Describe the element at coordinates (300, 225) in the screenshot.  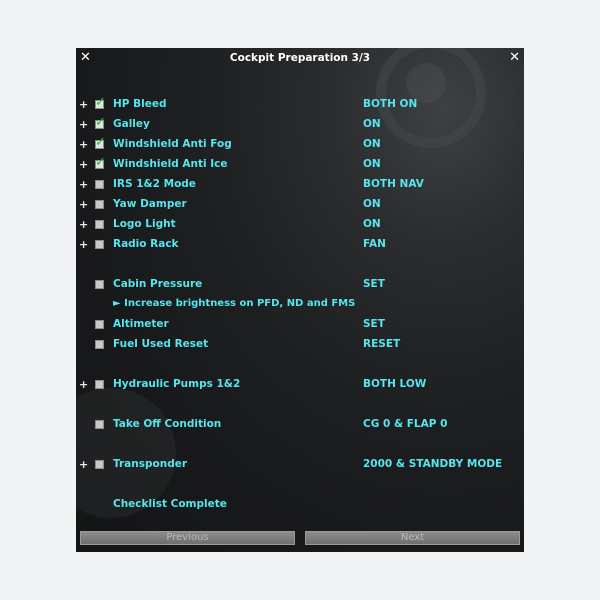
I see `checklist-row: + Logo Light ON` at that location.